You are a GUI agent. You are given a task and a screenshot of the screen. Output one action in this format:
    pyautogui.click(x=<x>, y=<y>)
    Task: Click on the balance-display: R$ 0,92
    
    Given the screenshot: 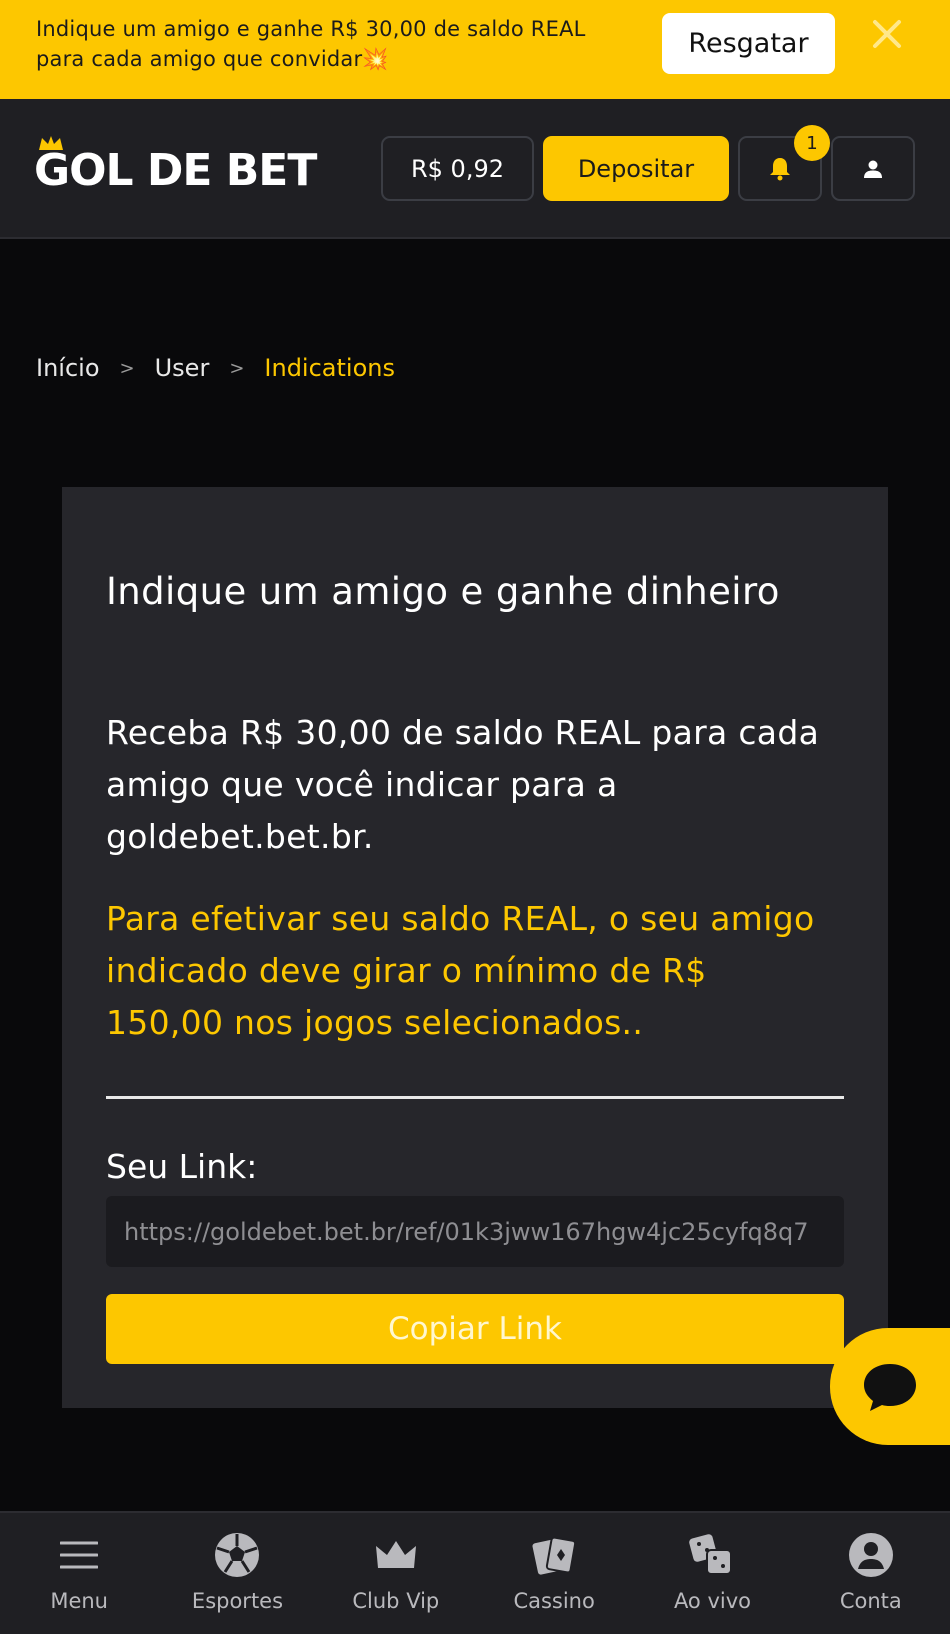 What is the action you would take?
    pyautogui.click(x=457, y=168)
    